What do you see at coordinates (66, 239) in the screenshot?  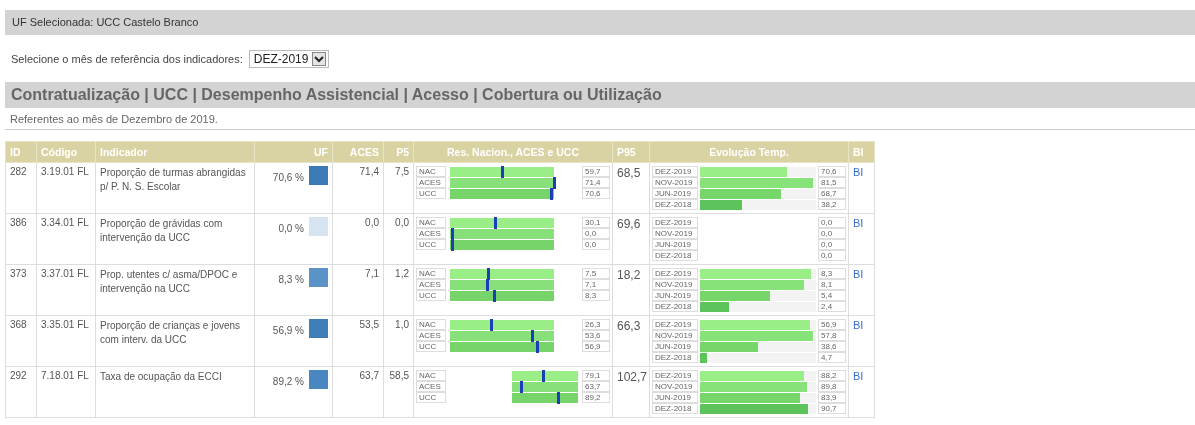 I see `table-cell: 3.34.01 FL` at bounding box center [66, 239].